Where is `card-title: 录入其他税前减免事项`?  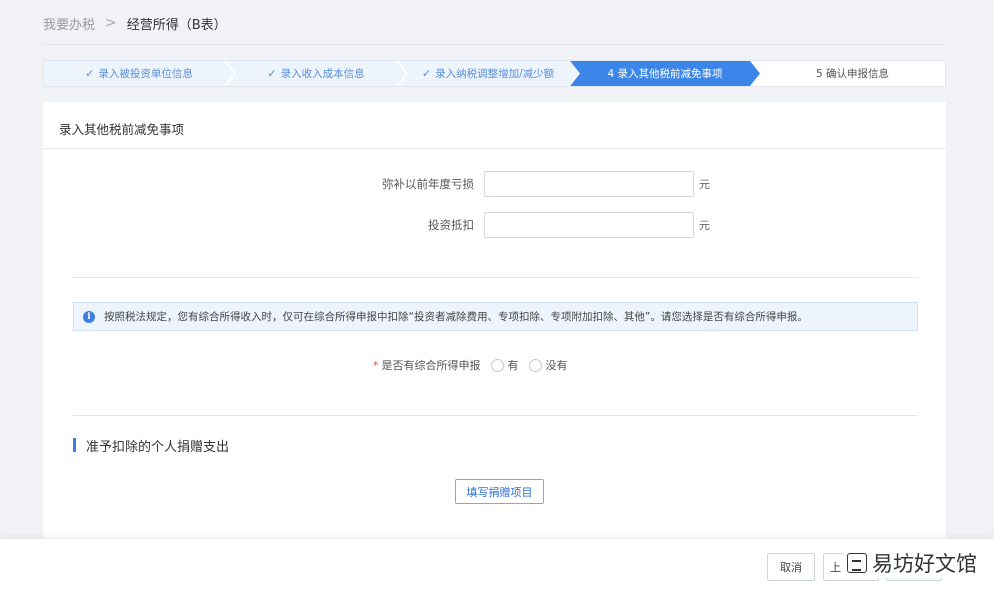
card-title: 录入其他税前减免事项 is located at coordinates (122, 129).